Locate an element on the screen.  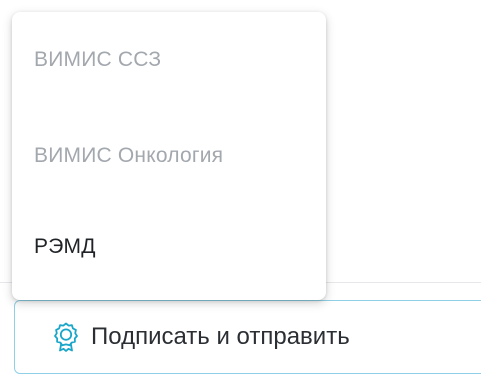
menu-item-label: ВИМИС Онкология is located at coordinates (129, 155).